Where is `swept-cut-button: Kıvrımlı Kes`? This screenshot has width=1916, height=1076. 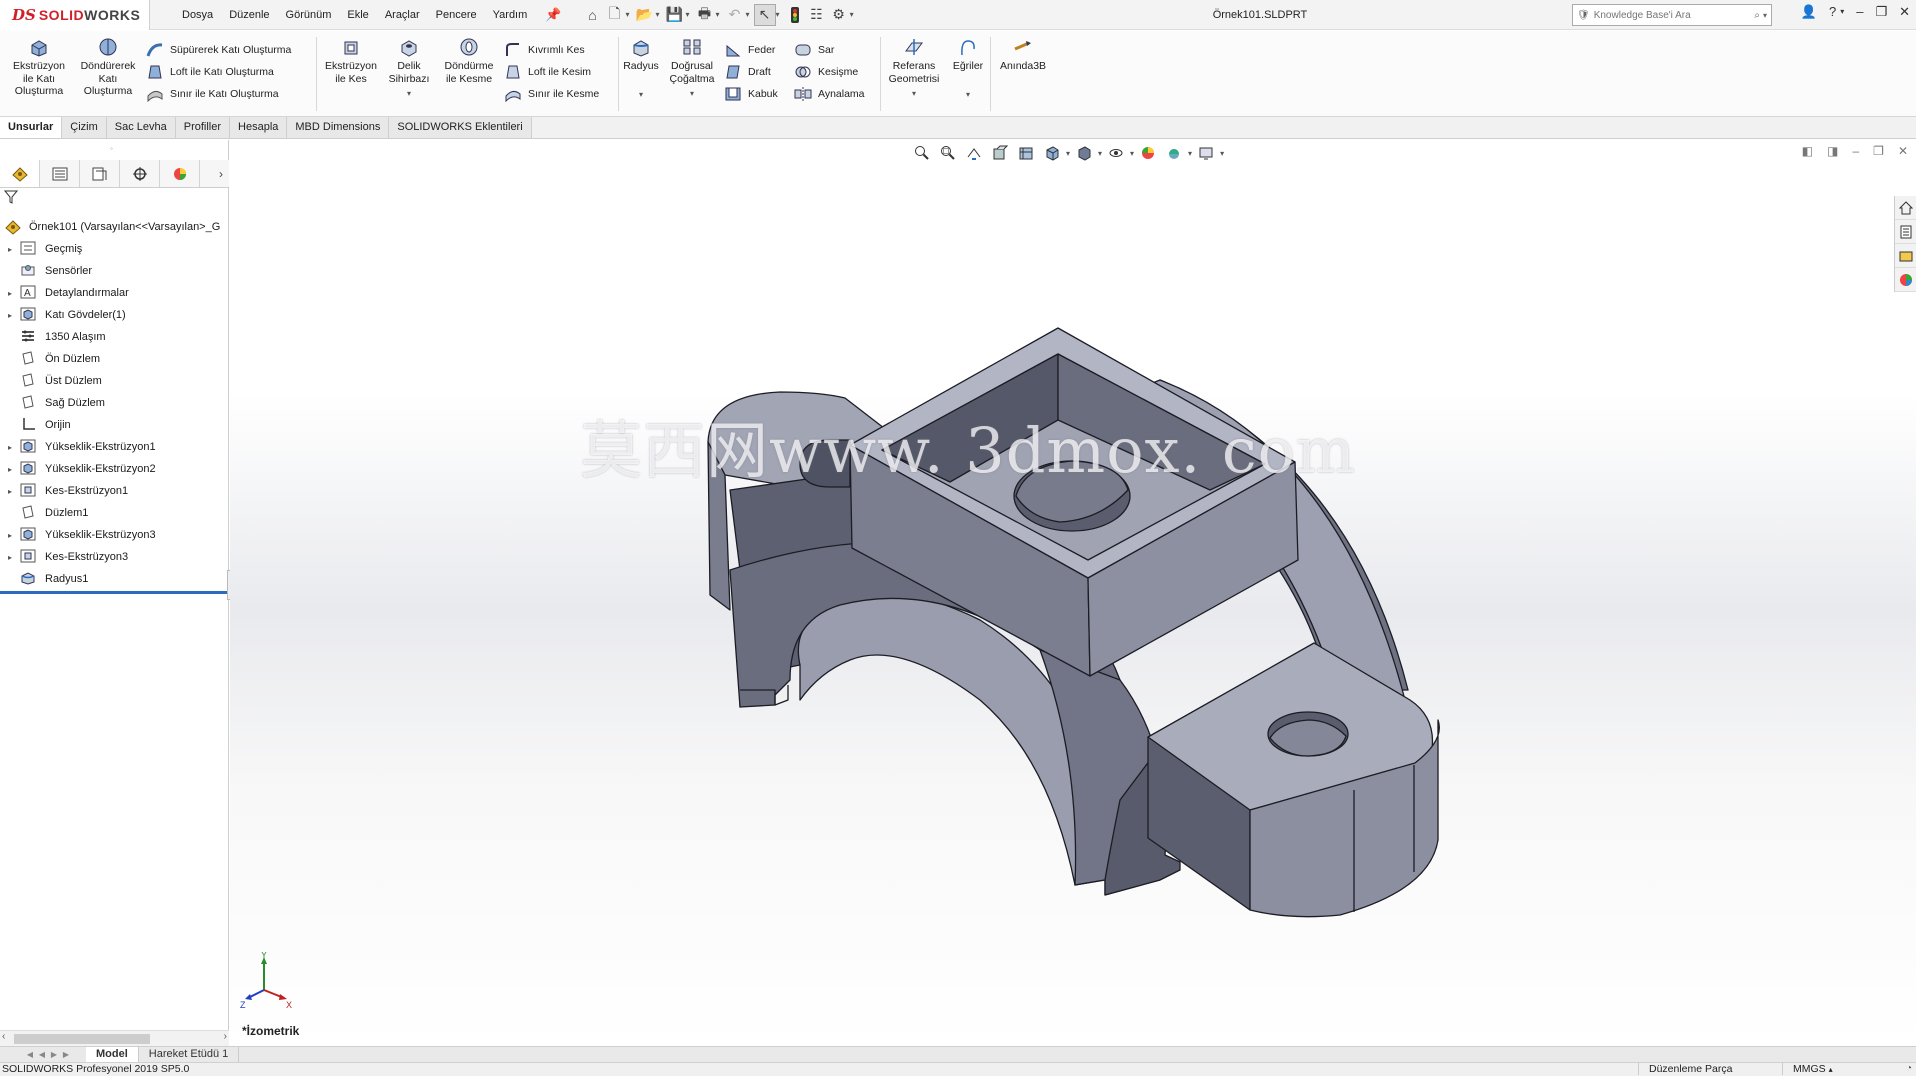
swept-cut-button: Kıvrımlı Kes is located at coordinates (544, 50).